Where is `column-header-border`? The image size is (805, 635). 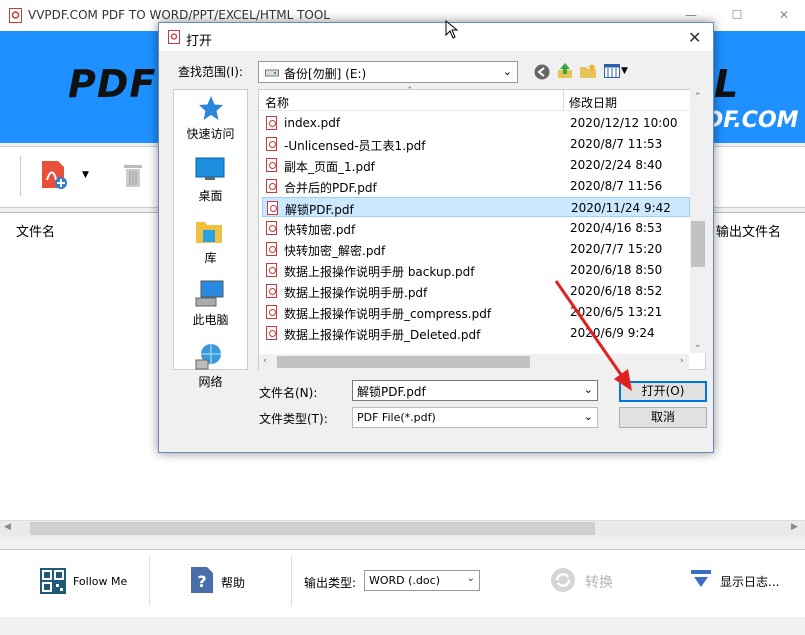 column-header-border is located at coordinates (474, 110).